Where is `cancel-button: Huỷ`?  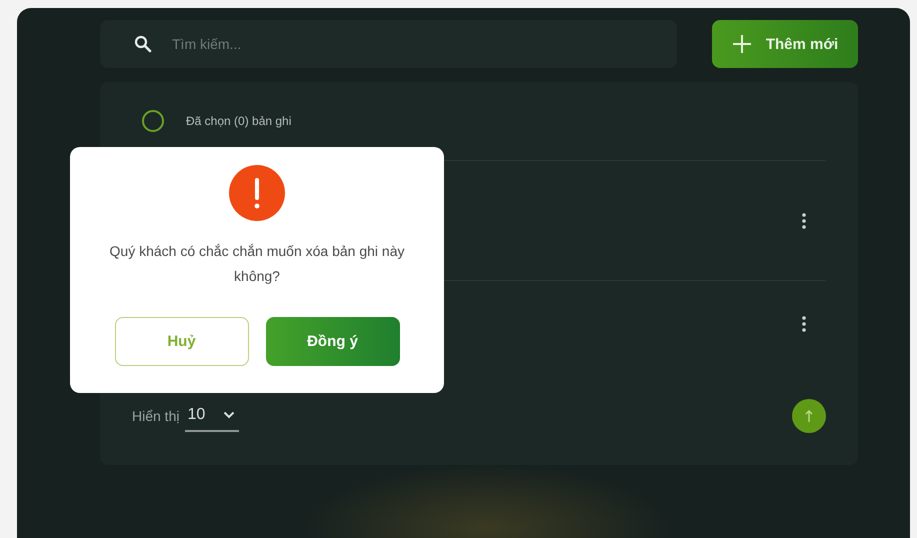 cancel-button: Huỷ is located at coordinates (181, 341).